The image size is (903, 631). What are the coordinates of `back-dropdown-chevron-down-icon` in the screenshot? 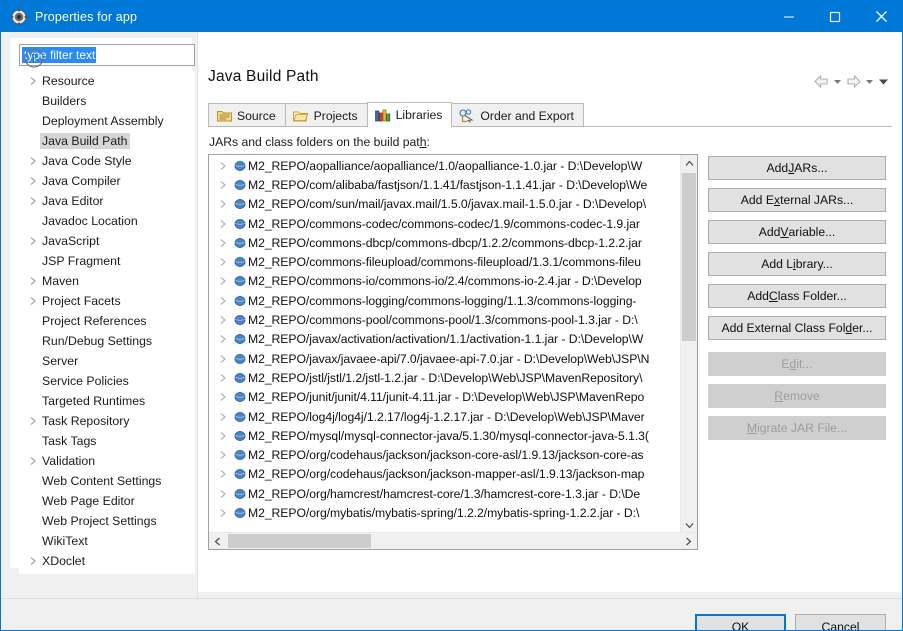 It's located at (837, 81).